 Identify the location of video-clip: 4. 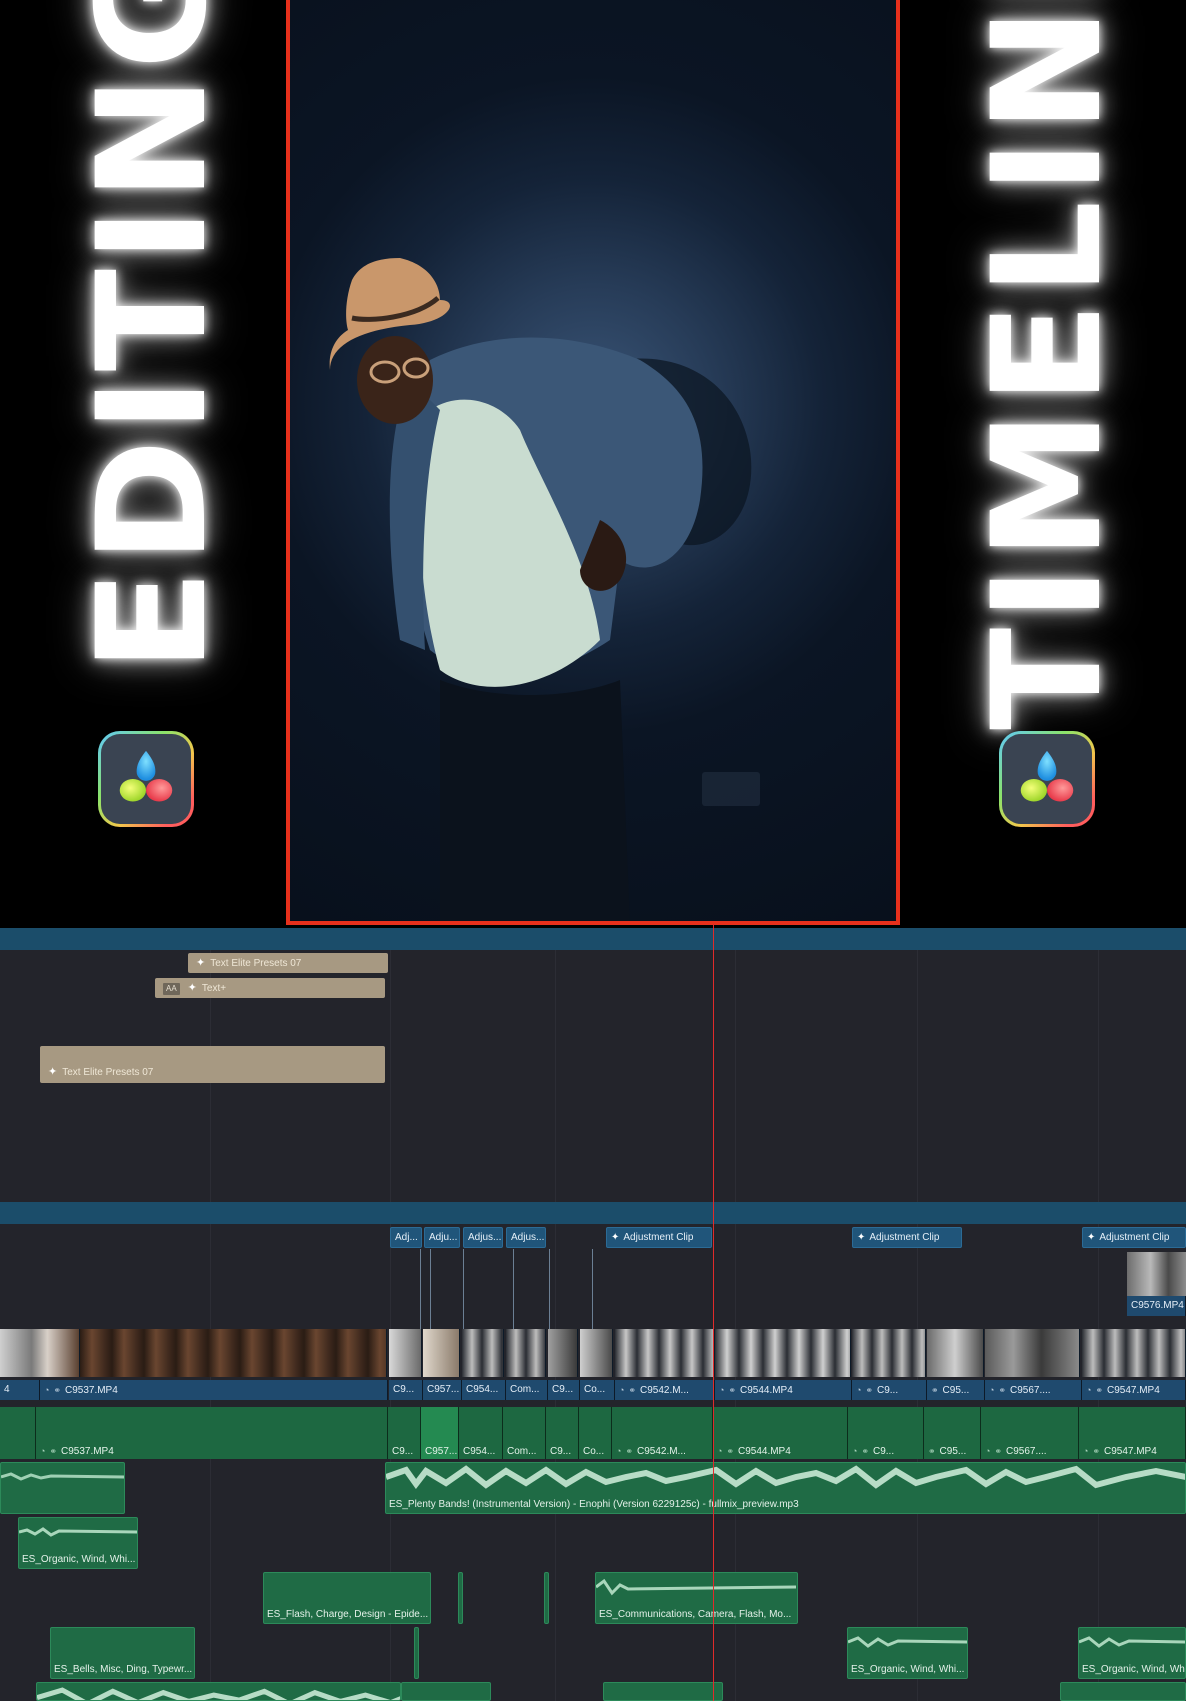
(20, 1390).